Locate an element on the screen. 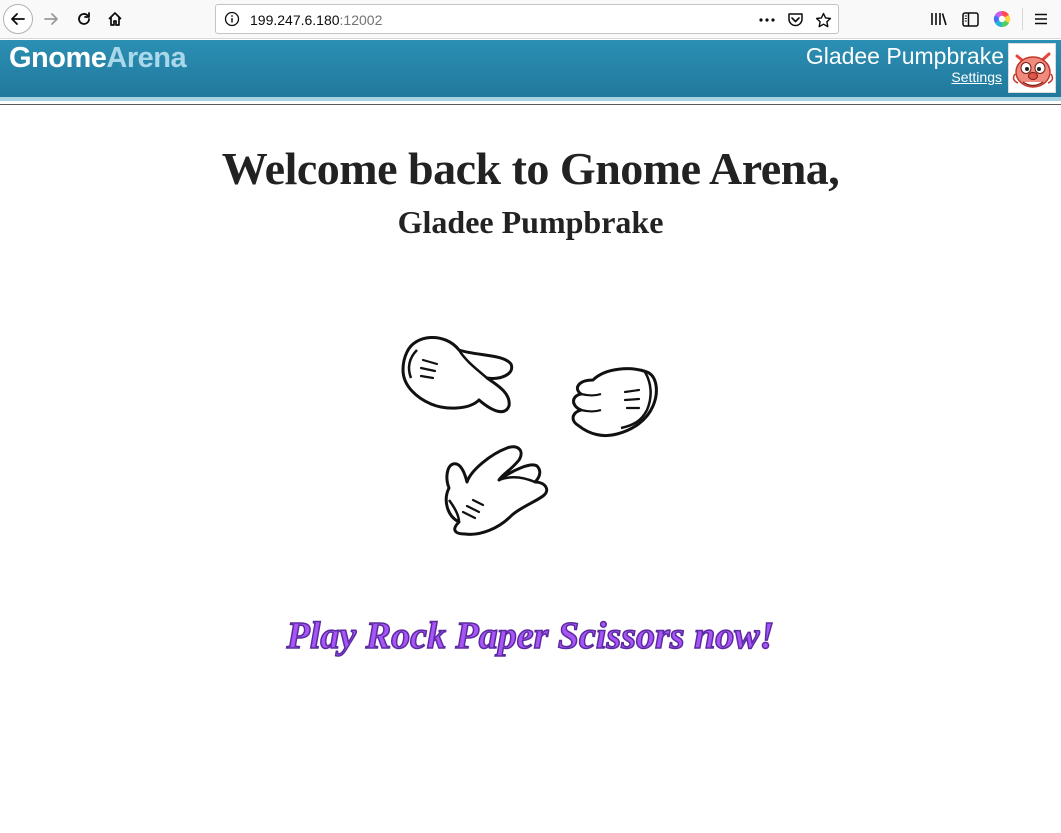 Image resolution: width=1061 pixels, height=833 pixels. site-logo: GnomeArena is located at coordinates (98, 58).